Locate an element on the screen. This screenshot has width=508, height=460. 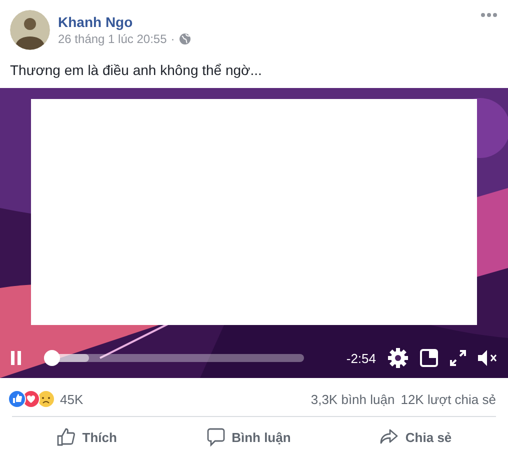
muted-speaker-icon is located at coordinates (488, 358).